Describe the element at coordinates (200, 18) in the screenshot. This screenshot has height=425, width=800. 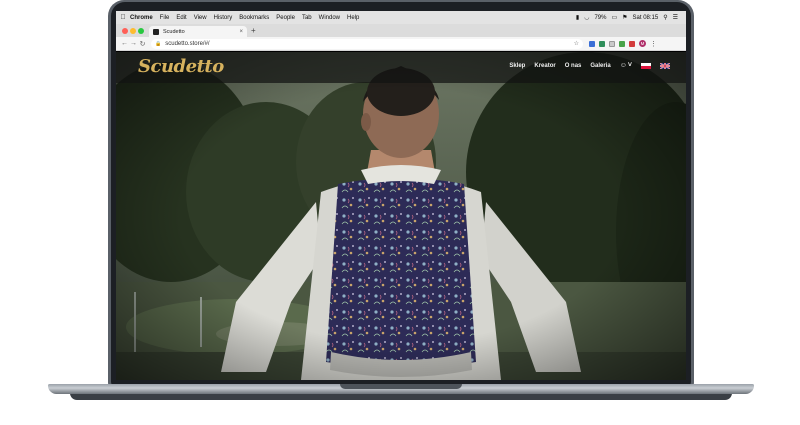
I see `menu-view: View` at that location.